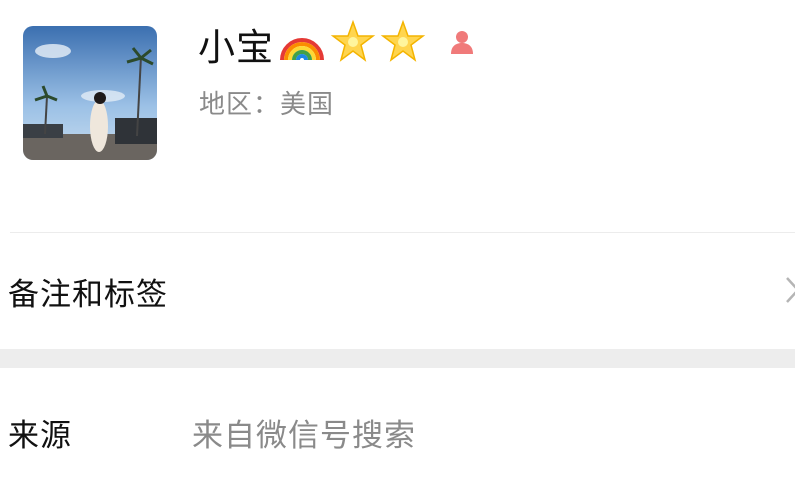 Image resolution: width=795 pixels, height=480 pixels. What do you see at coordinates (267, 105) in the screenshot?
I see `region-text: 地区：美国` at bounding box center [267, 105].